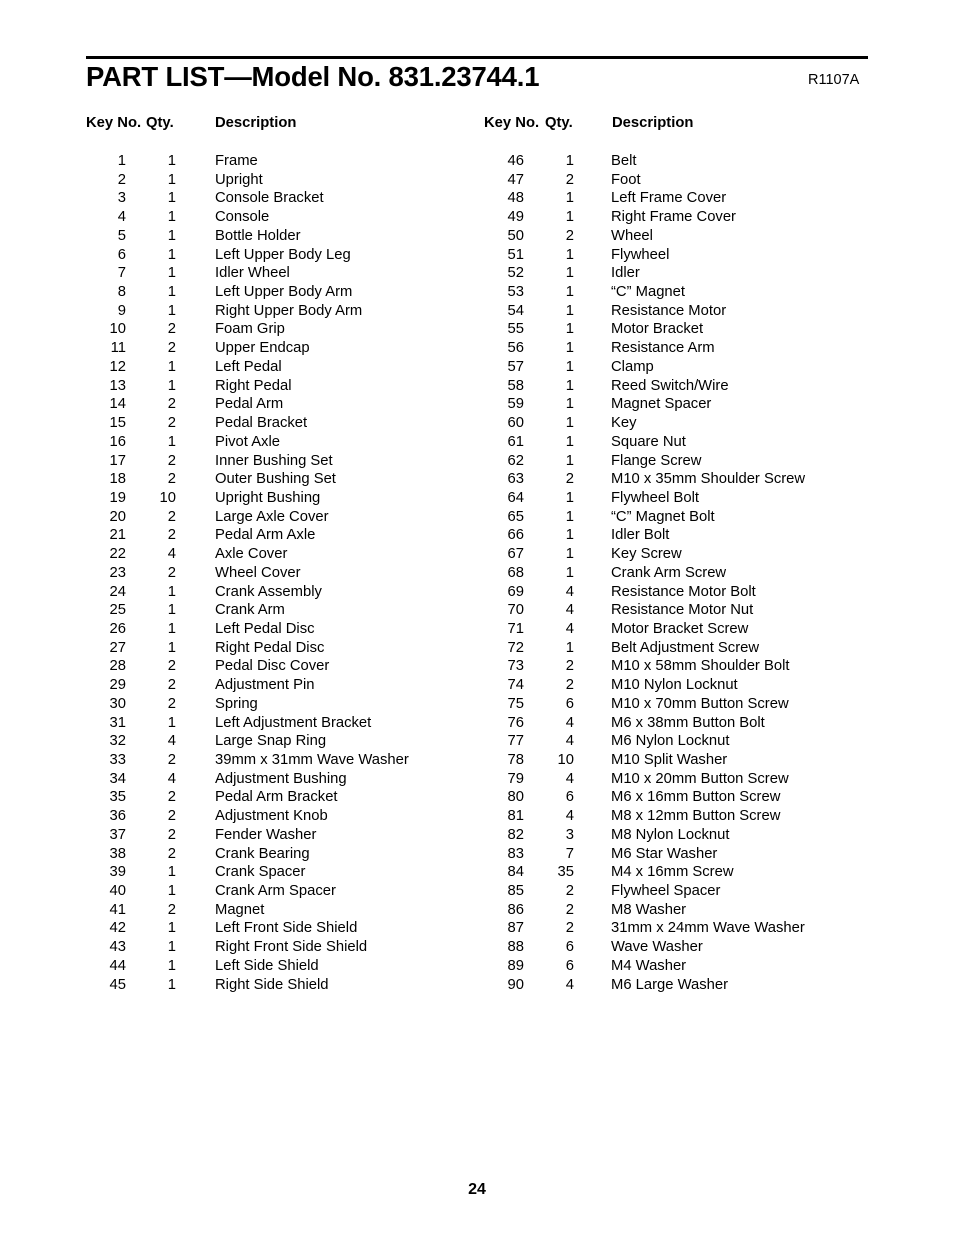 The height and width of the screenshot is (1235, 954). I want to click on part-description: M6 x 16mm Button Screw, so click(696, 797).